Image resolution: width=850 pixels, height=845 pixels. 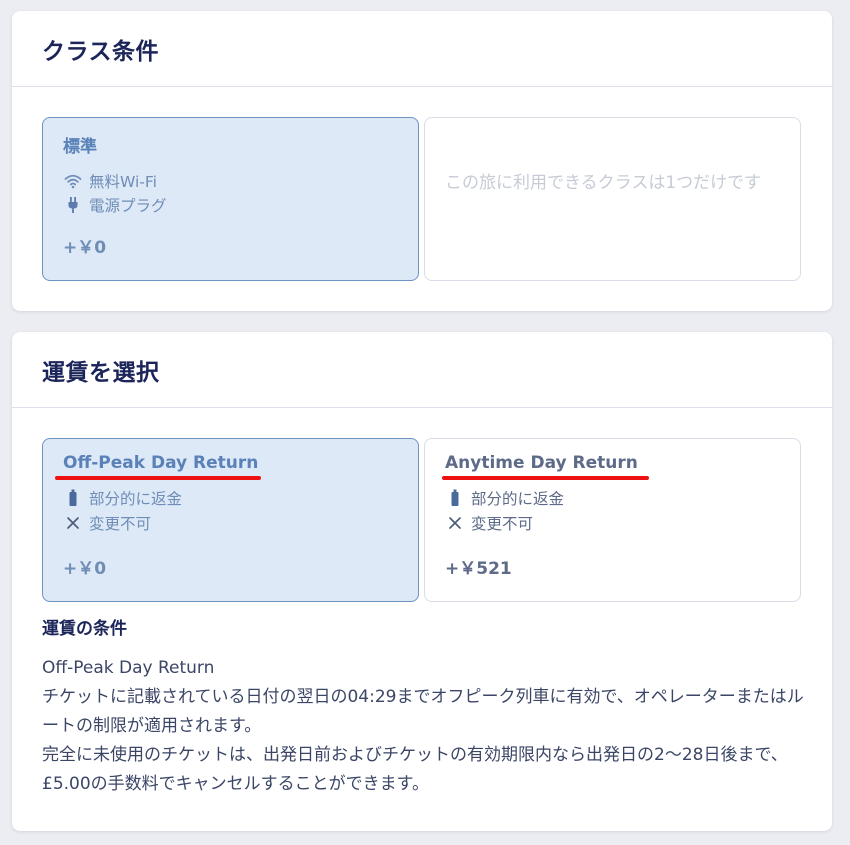 I want to click on plug-icon, so click(x=73, y=205).